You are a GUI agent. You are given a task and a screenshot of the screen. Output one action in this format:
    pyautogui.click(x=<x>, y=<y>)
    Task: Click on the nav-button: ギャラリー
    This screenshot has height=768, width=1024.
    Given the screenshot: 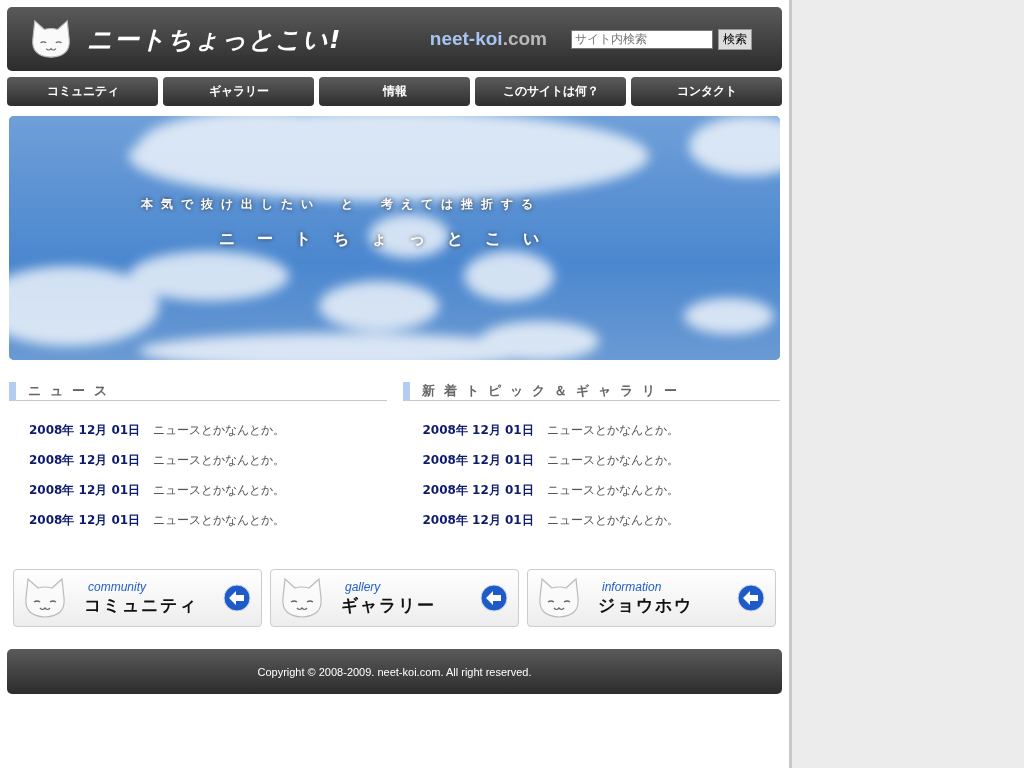 What is the action you would take?
    pyautogui.click(x=238, y=91)
    